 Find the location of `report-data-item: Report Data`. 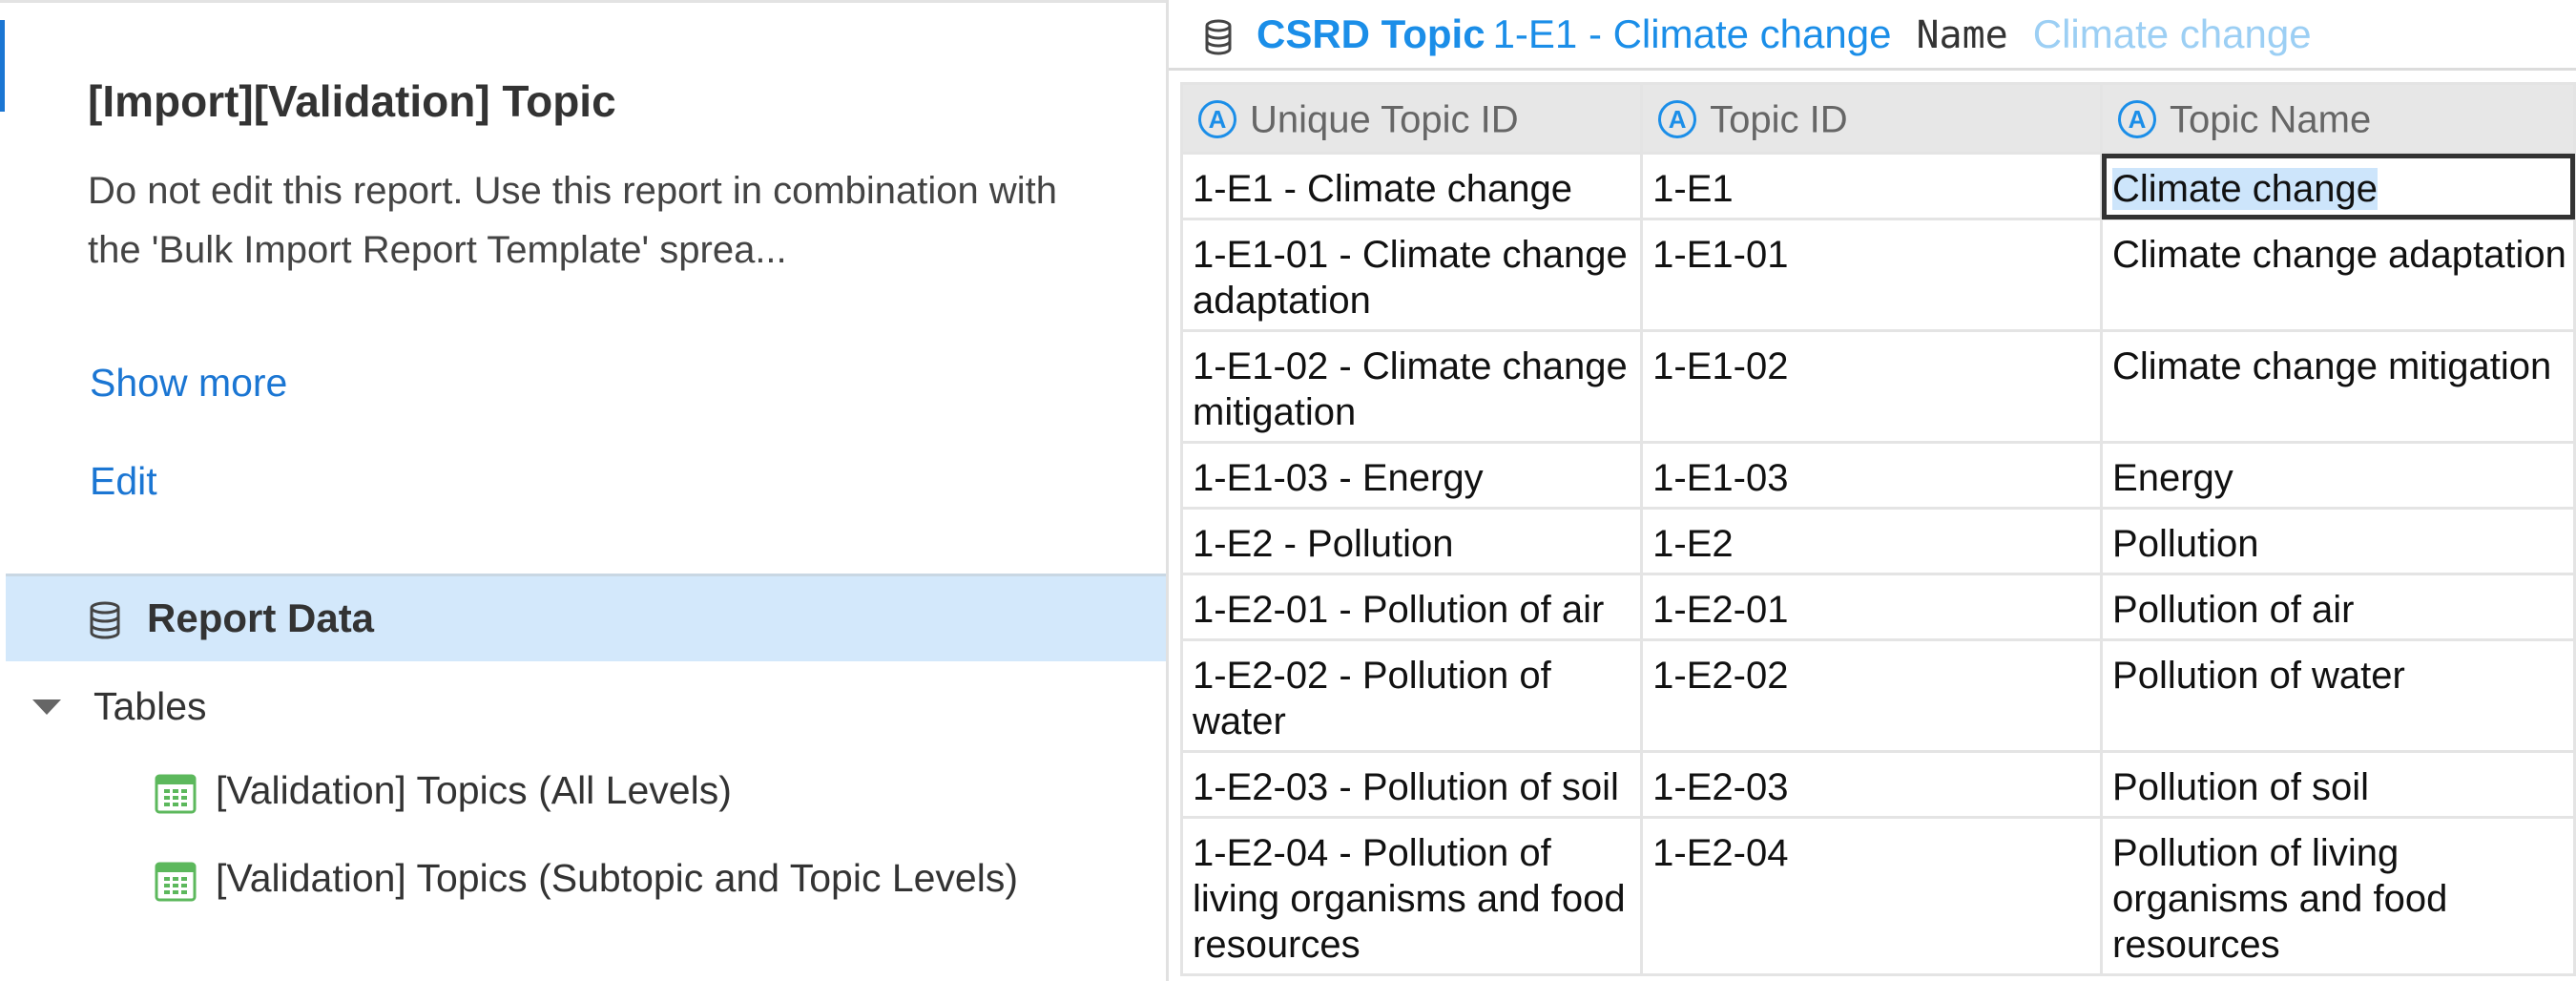

report-data-item: Report Data is located at coordinates (586, 617).